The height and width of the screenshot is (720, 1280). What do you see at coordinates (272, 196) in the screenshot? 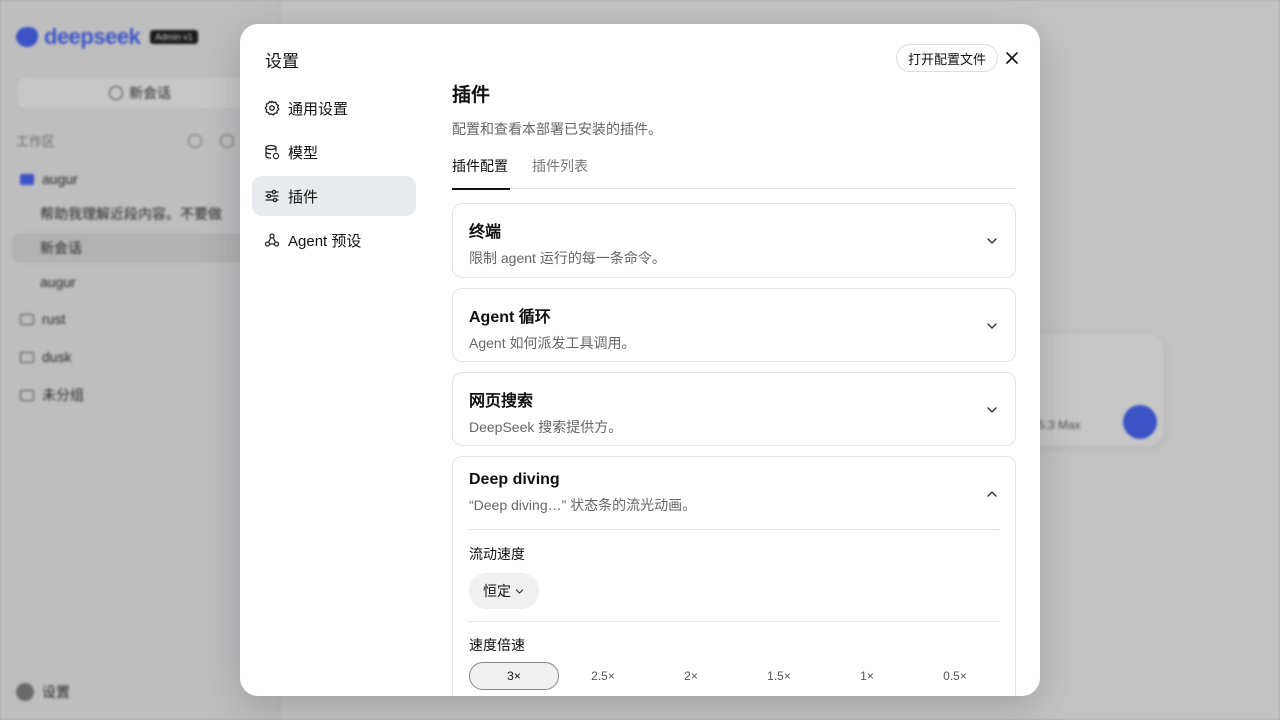
I see `sliders-icon` at bounding box center [272, 196].